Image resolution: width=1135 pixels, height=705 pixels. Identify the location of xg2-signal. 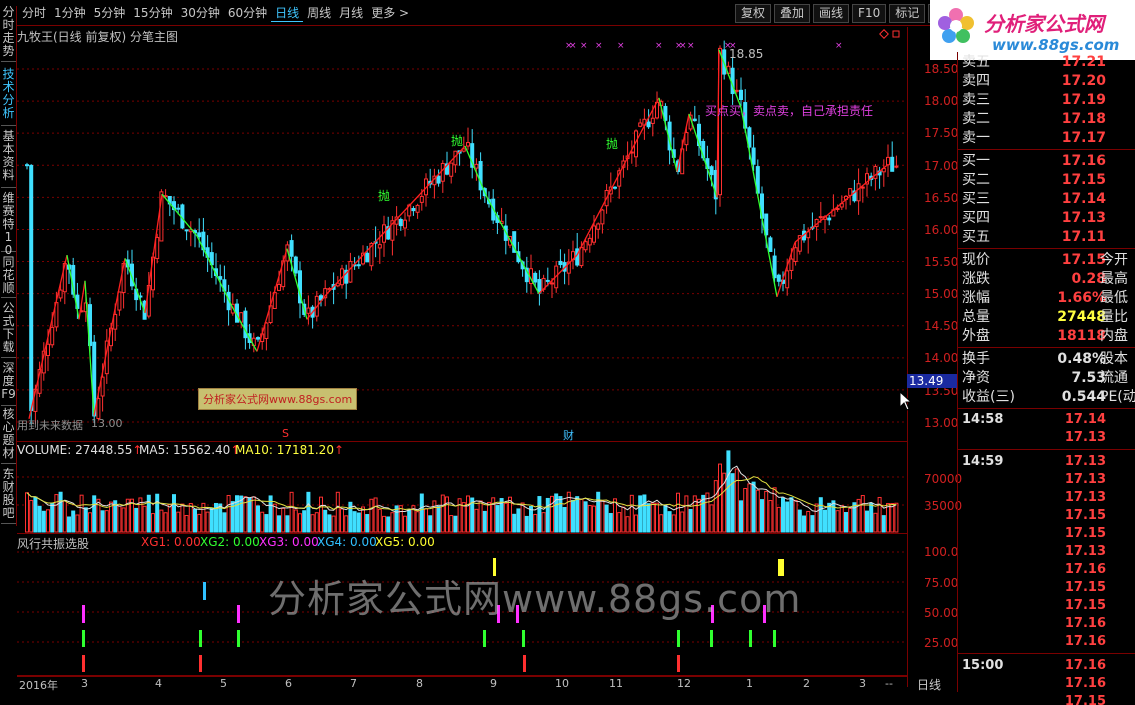
(774, 638).